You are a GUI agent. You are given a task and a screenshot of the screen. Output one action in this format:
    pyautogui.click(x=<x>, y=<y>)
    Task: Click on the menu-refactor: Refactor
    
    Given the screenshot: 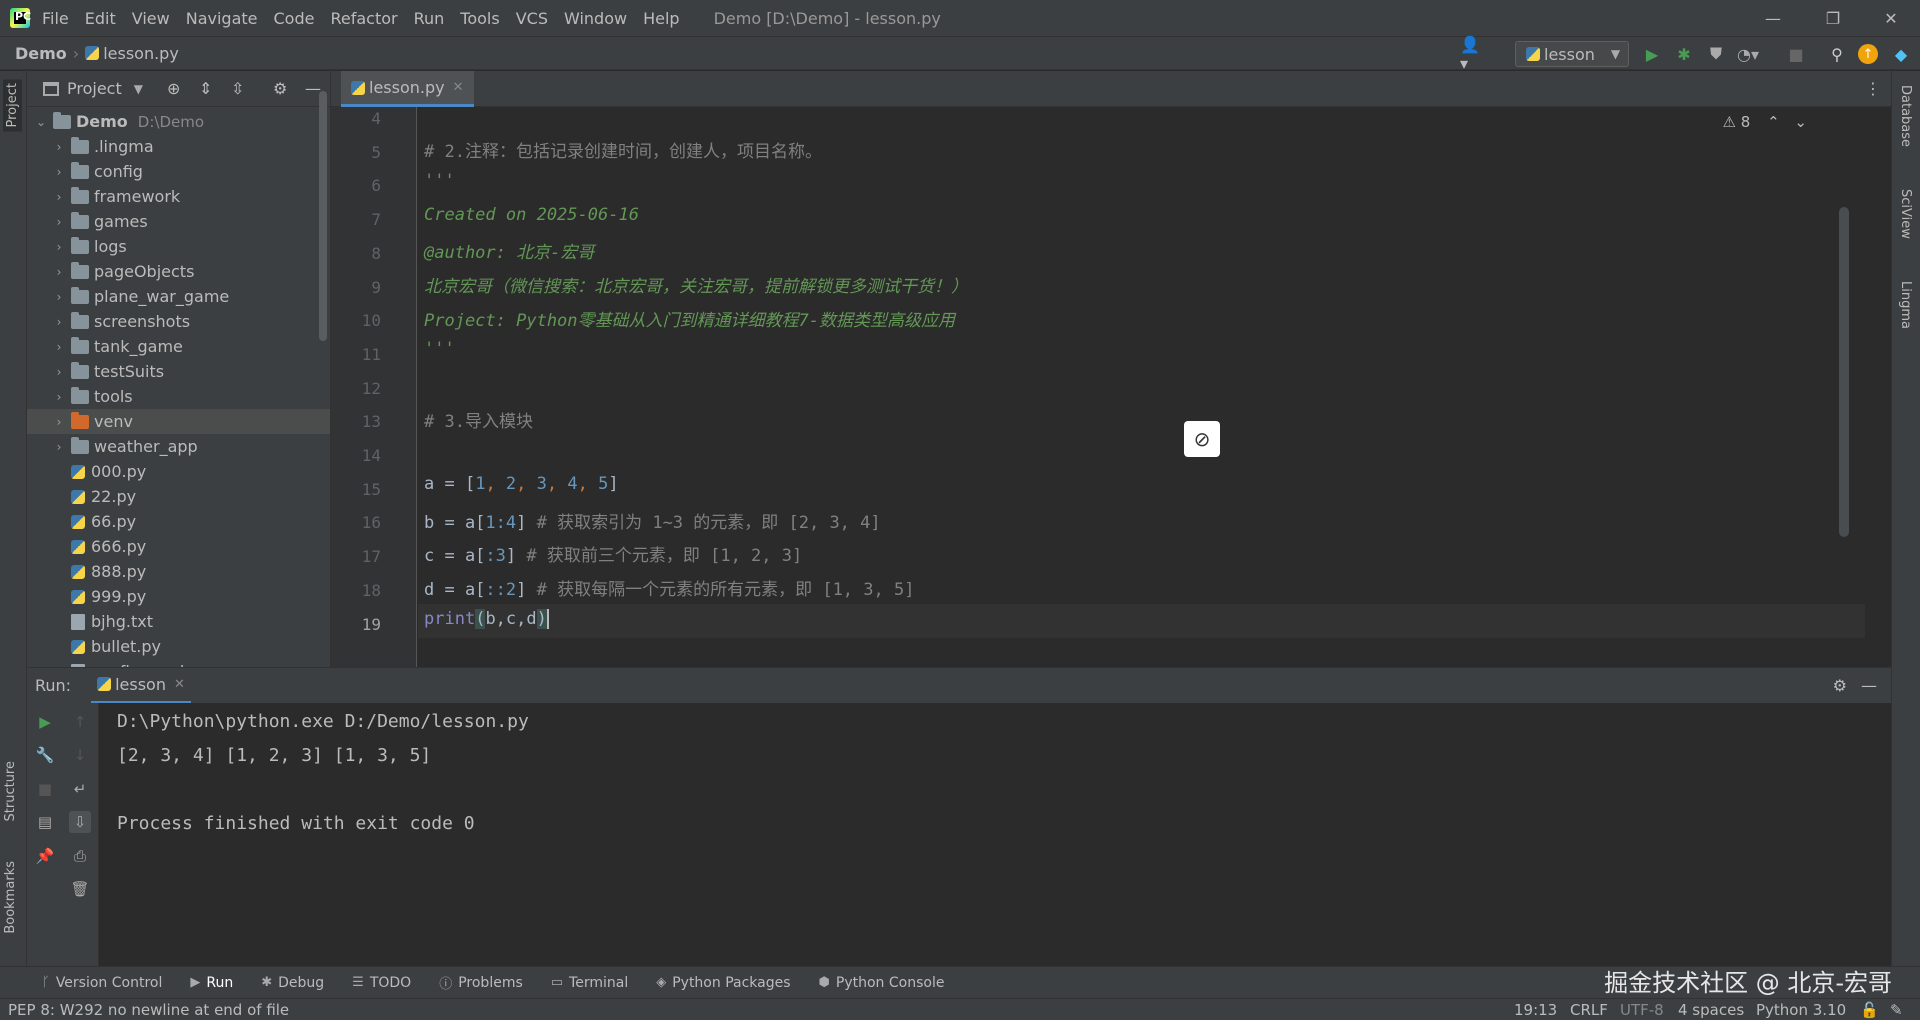 What is the action you would take?
    pyautogui.click(x=363, y=18)
    